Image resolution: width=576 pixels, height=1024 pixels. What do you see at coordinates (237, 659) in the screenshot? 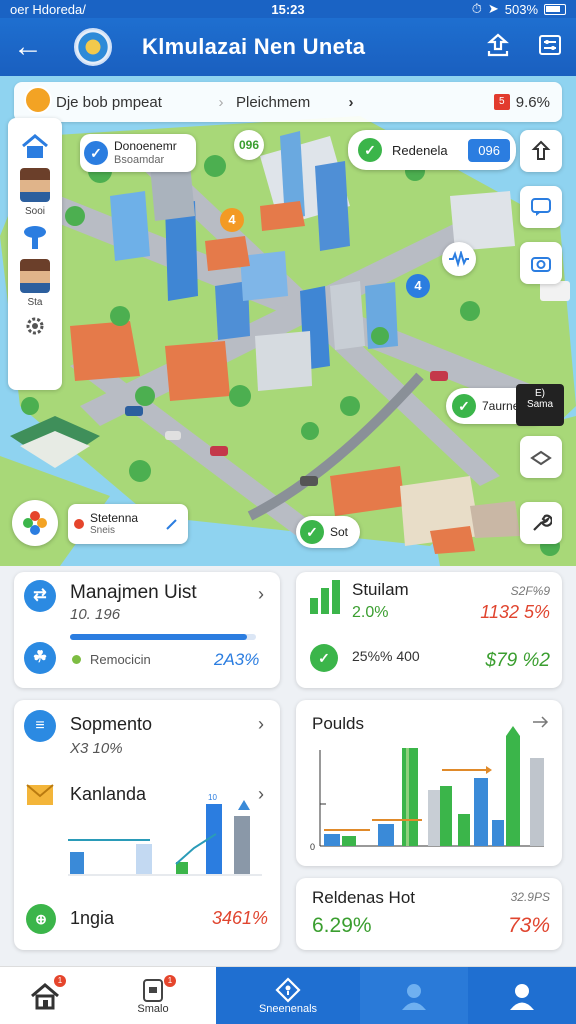
I see `management-row-value: 2A3%` at bounding box center [237, 659].